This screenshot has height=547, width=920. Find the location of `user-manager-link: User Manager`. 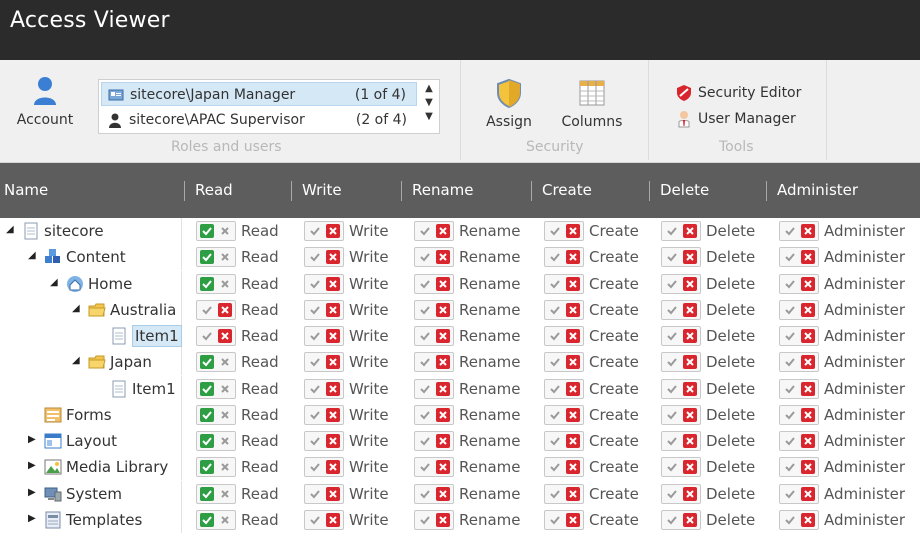

user-manager-link: User Manager is located at coordinates (736, 119).